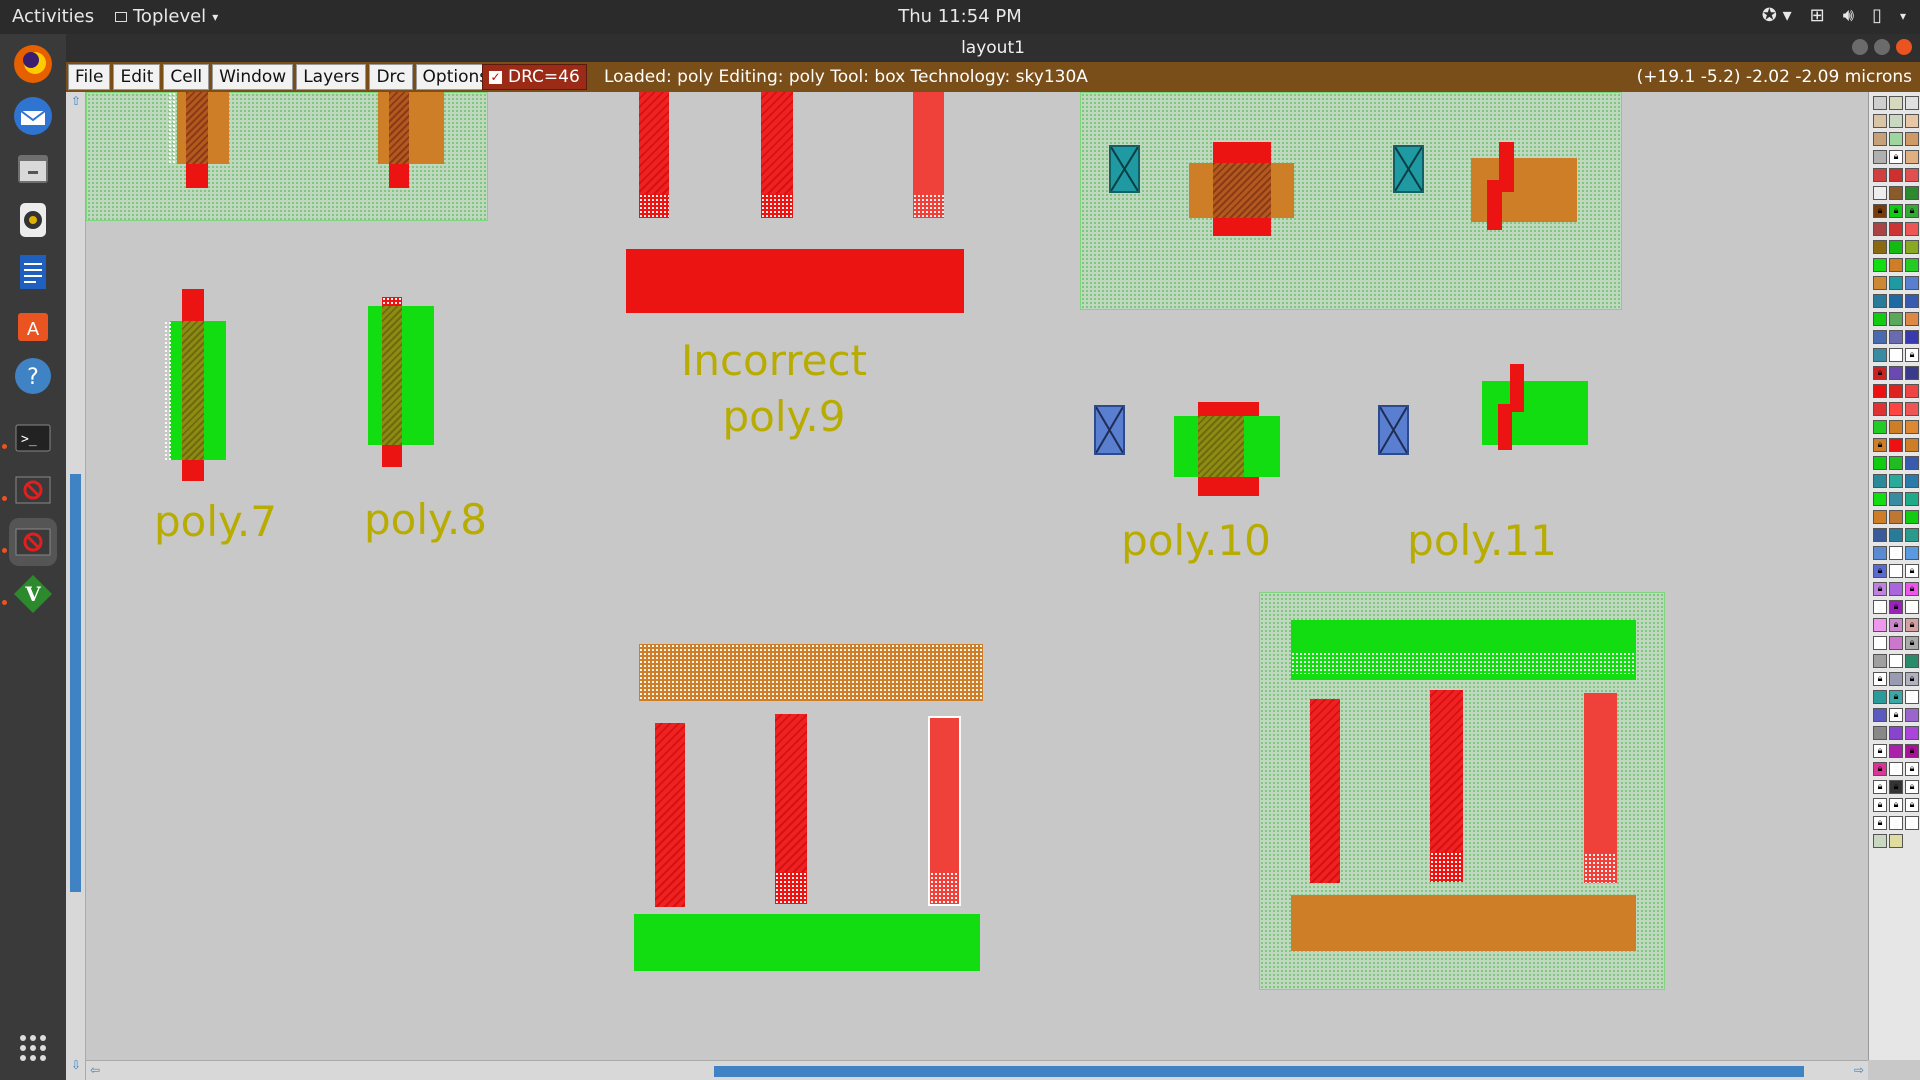 The height and width of the screenshot is (1080, 1920). I want to click on window-titlebar: layout1, so click(993, 48).